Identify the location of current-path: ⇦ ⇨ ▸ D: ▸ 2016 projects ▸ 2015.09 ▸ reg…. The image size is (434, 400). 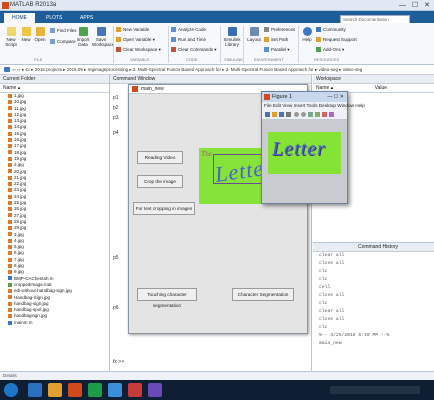
(187, 69).